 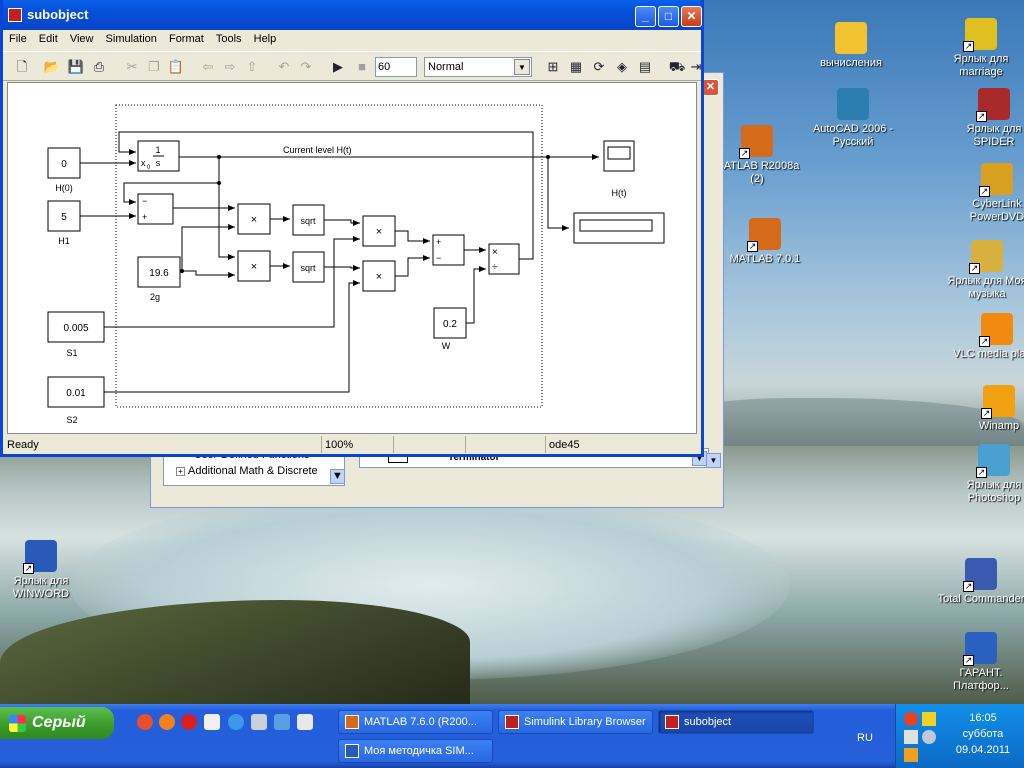 What do you see at coordinates (64, 170) in the screenshot?
I see `constant-block-h0: 0 H(0)` at bounding box center [64, 170].